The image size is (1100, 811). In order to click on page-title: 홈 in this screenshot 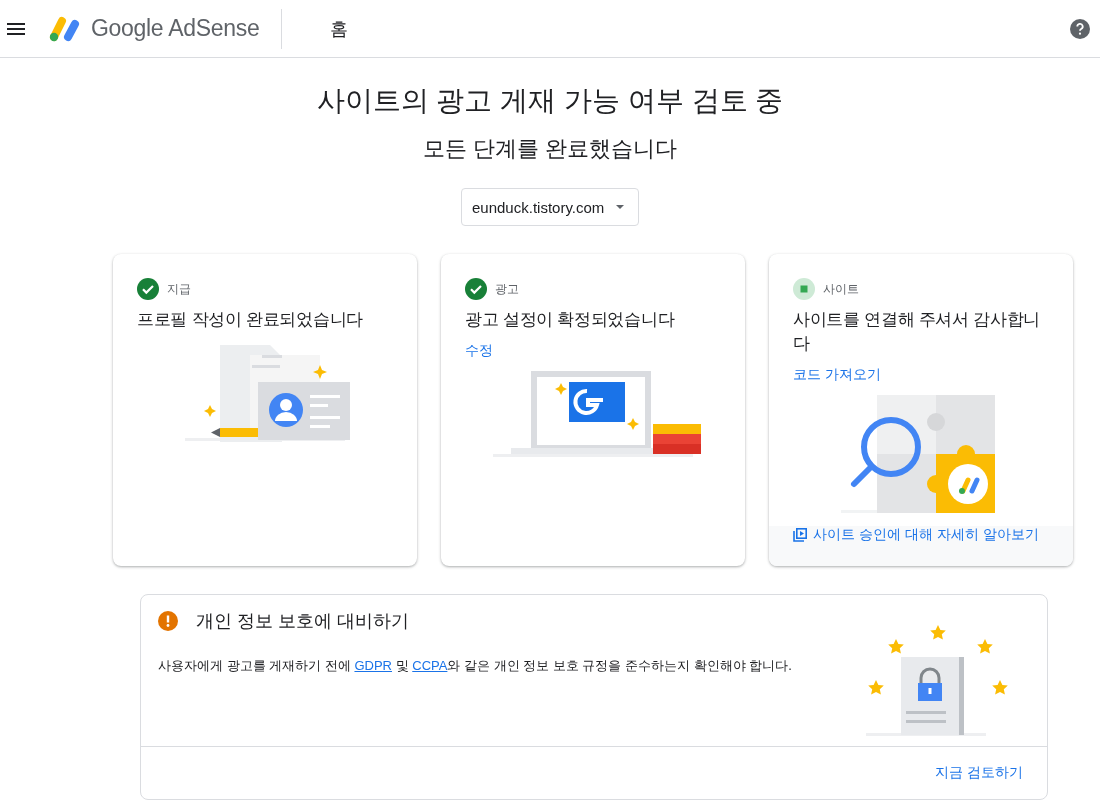, I will do `click(339, 29)`.